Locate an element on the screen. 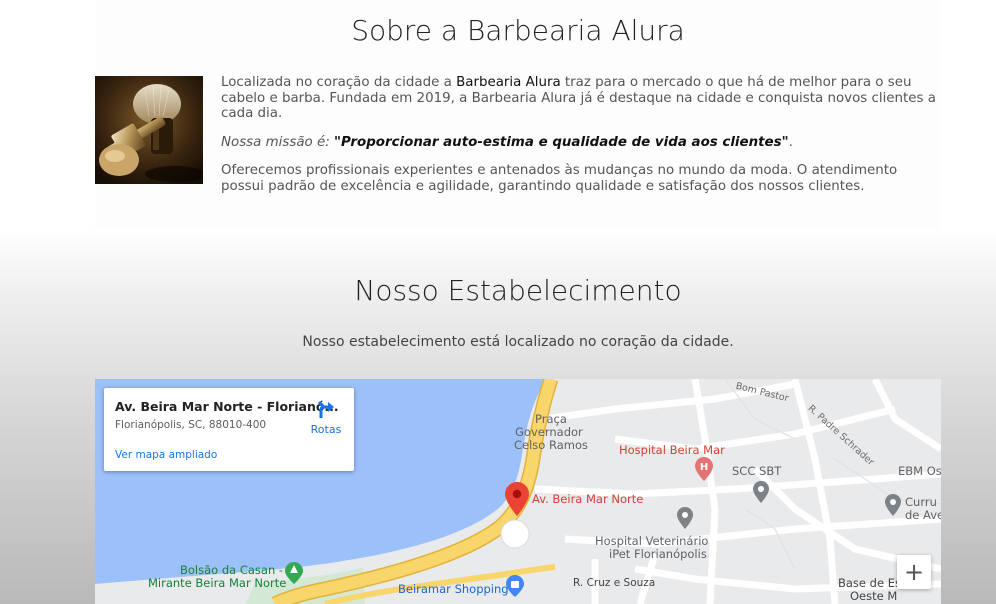  directions-icon is located at coordinates (325, 409).